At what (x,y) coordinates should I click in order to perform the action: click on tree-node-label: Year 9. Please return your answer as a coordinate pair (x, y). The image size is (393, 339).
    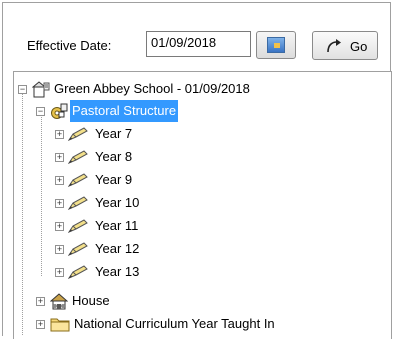
    Looking at the image, I should click on (114, 179).